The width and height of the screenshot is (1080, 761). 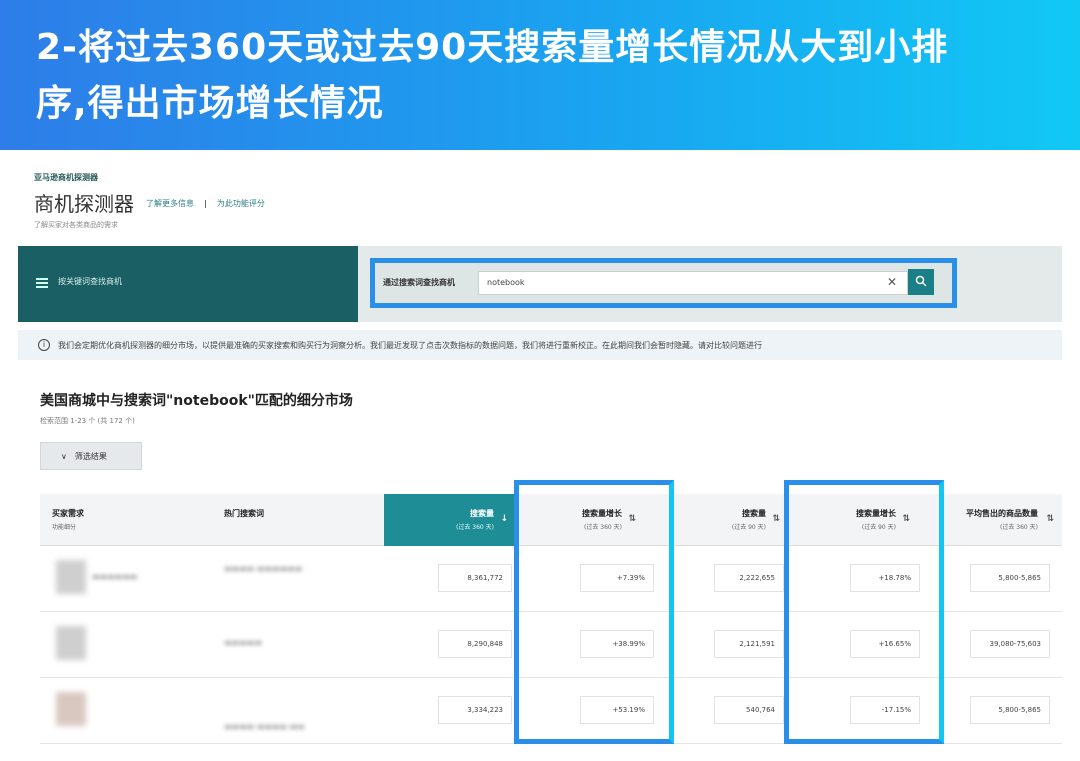 I want to click on filter-button: ∨ 筛选结果, so click(x=91, y=456).